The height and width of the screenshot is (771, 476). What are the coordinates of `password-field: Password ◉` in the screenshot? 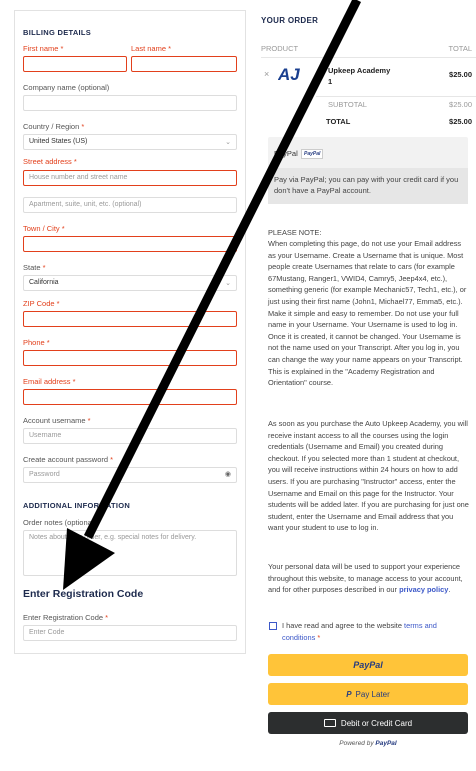 It's located at (130, 475).